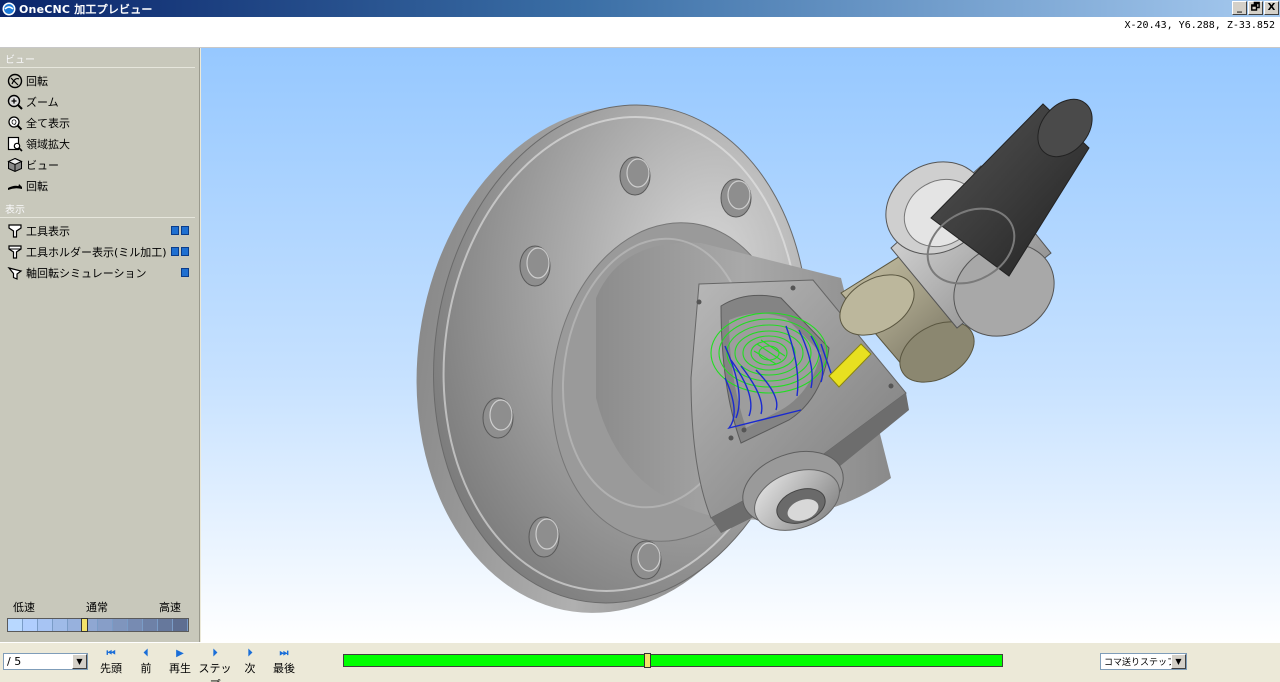  Describe the element at coordinates (99, 122) in the screenshot. I see `view-zoom-all-item: Q 全て表示` at that location.